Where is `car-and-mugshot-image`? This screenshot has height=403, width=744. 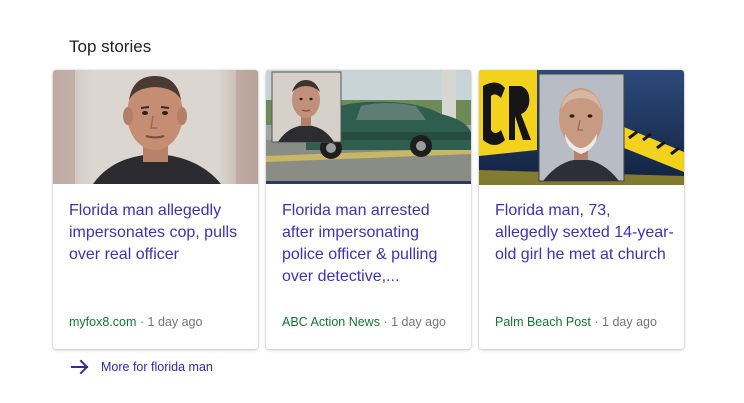 car-and-mugshot-image is located at coordinates (368, 127).